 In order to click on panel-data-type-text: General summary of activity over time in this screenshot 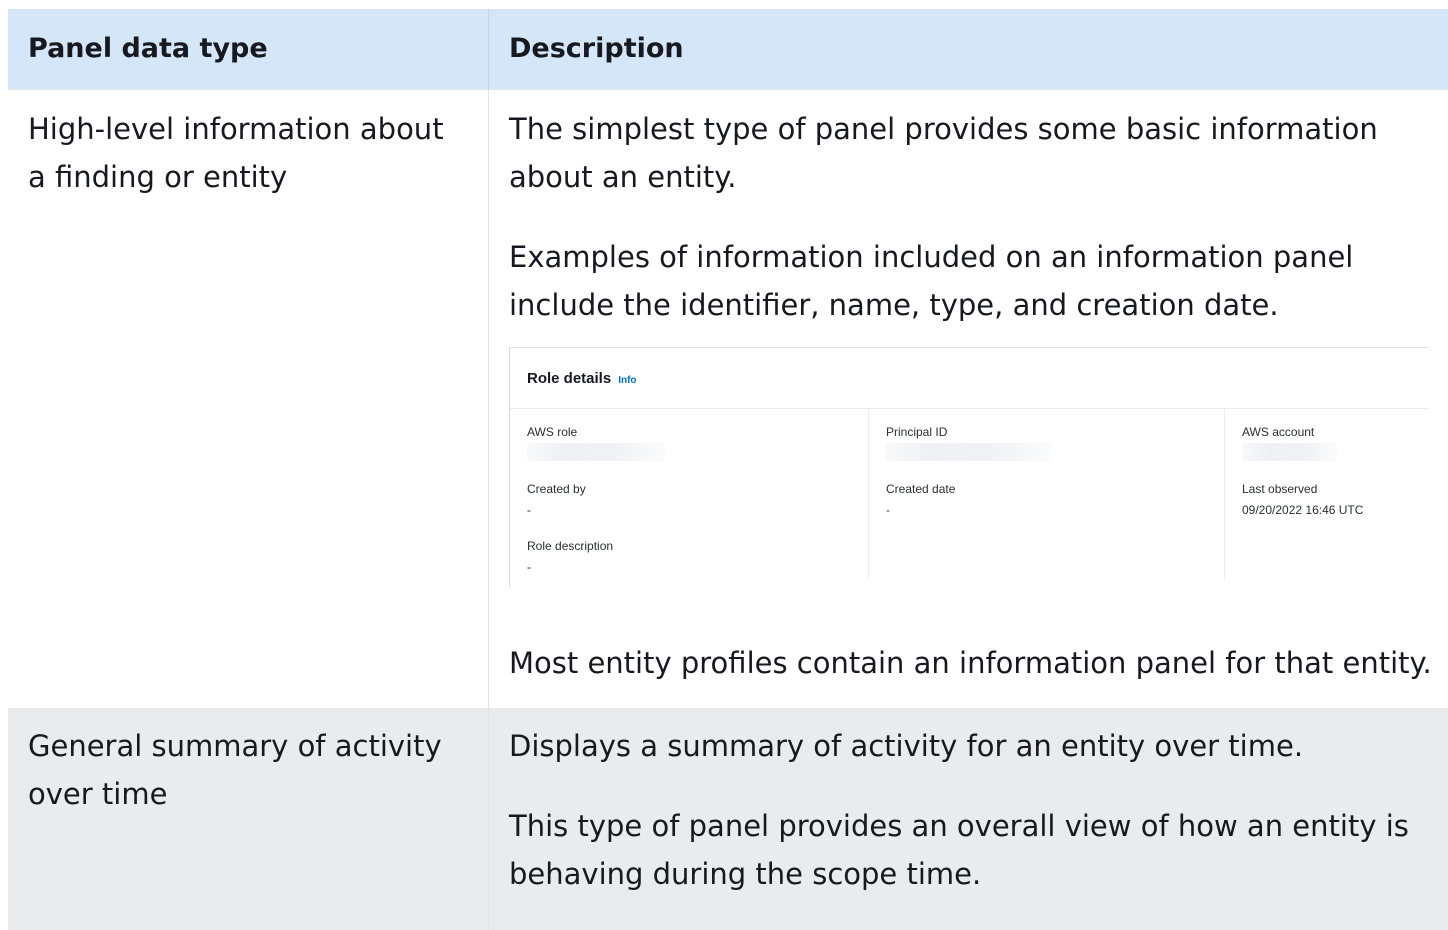, I will do `click(248, 763)`.